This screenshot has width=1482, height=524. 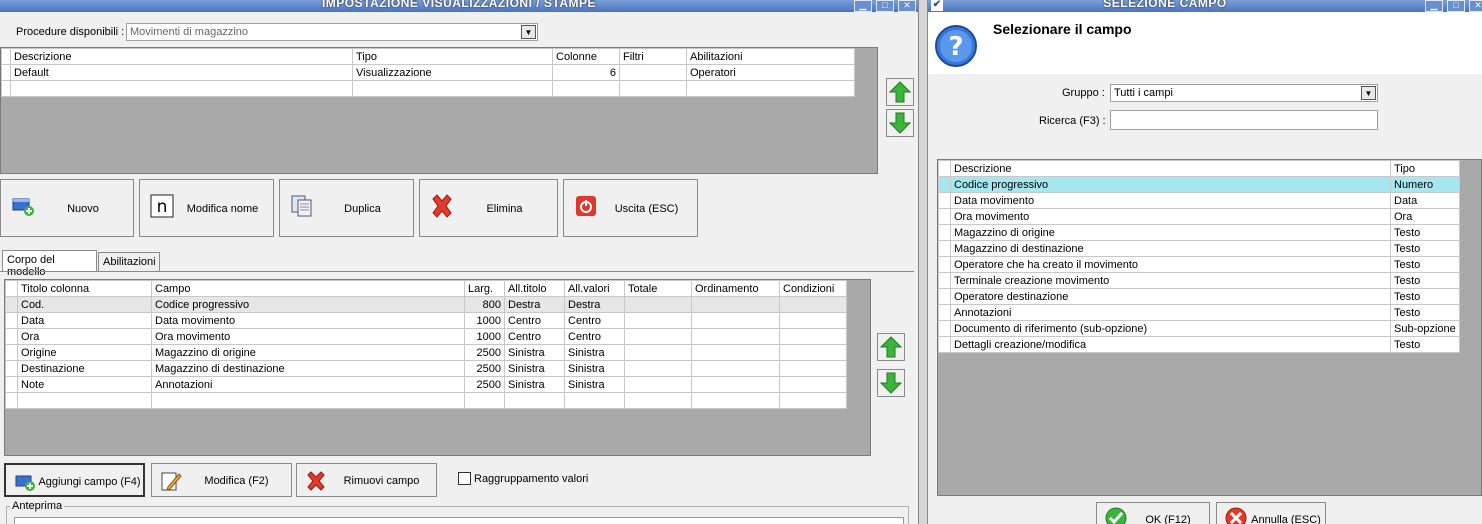 What do you see at coordinates (484, 304) in the screenshot?
I see `table-cell: 800` at bounding box center [484, 304].